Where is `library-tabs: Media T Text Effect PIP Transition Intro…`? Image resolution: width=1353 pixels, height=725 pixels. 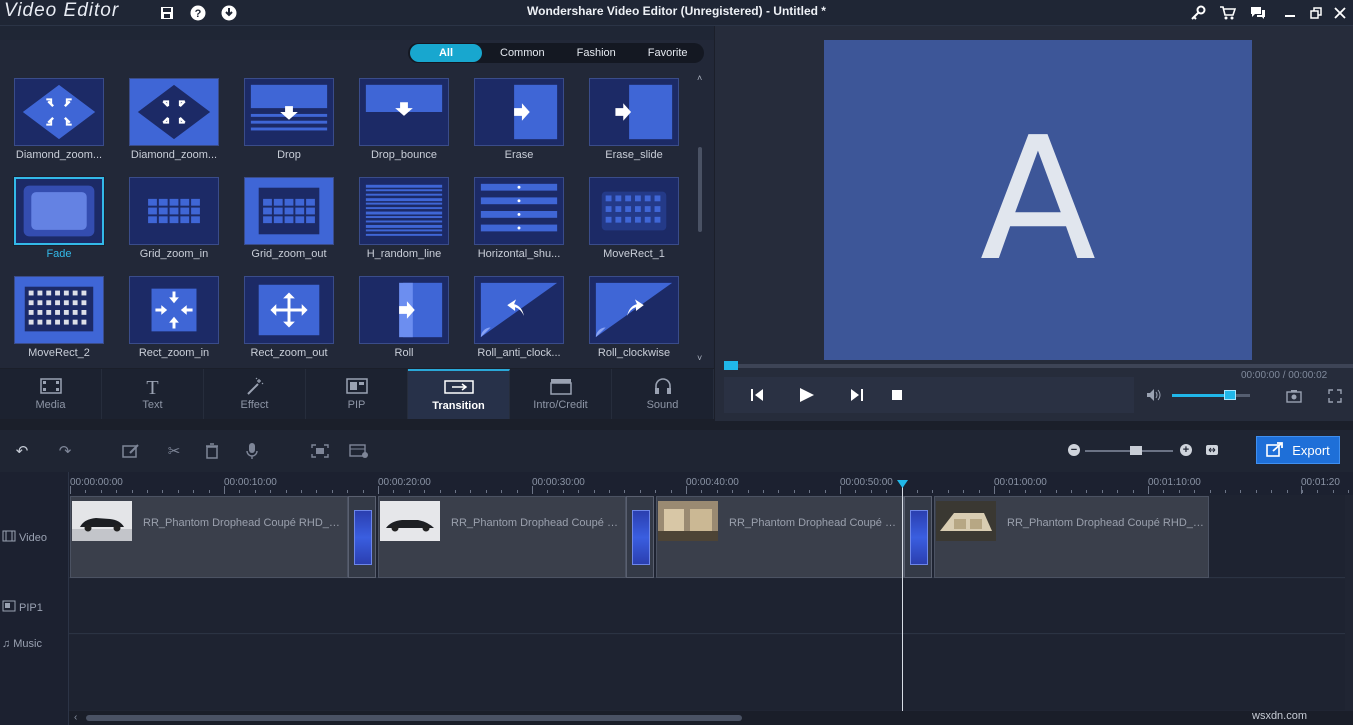
library-tabs: Media T Text Effect PIP Transition Intro… is located at coordinates (357, 394).